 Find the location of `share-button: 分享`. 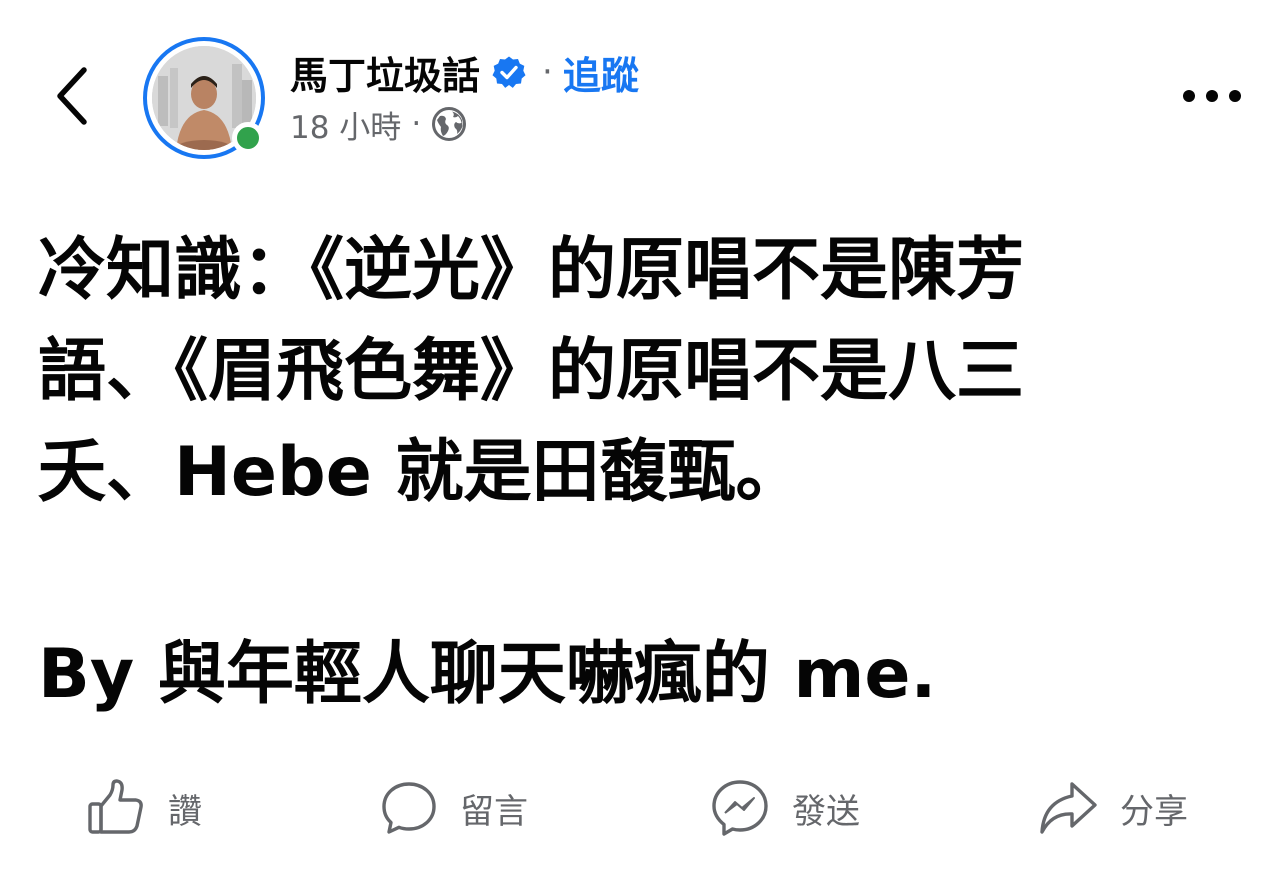

share-button: 分享 is located at coordinates (1113, 808).